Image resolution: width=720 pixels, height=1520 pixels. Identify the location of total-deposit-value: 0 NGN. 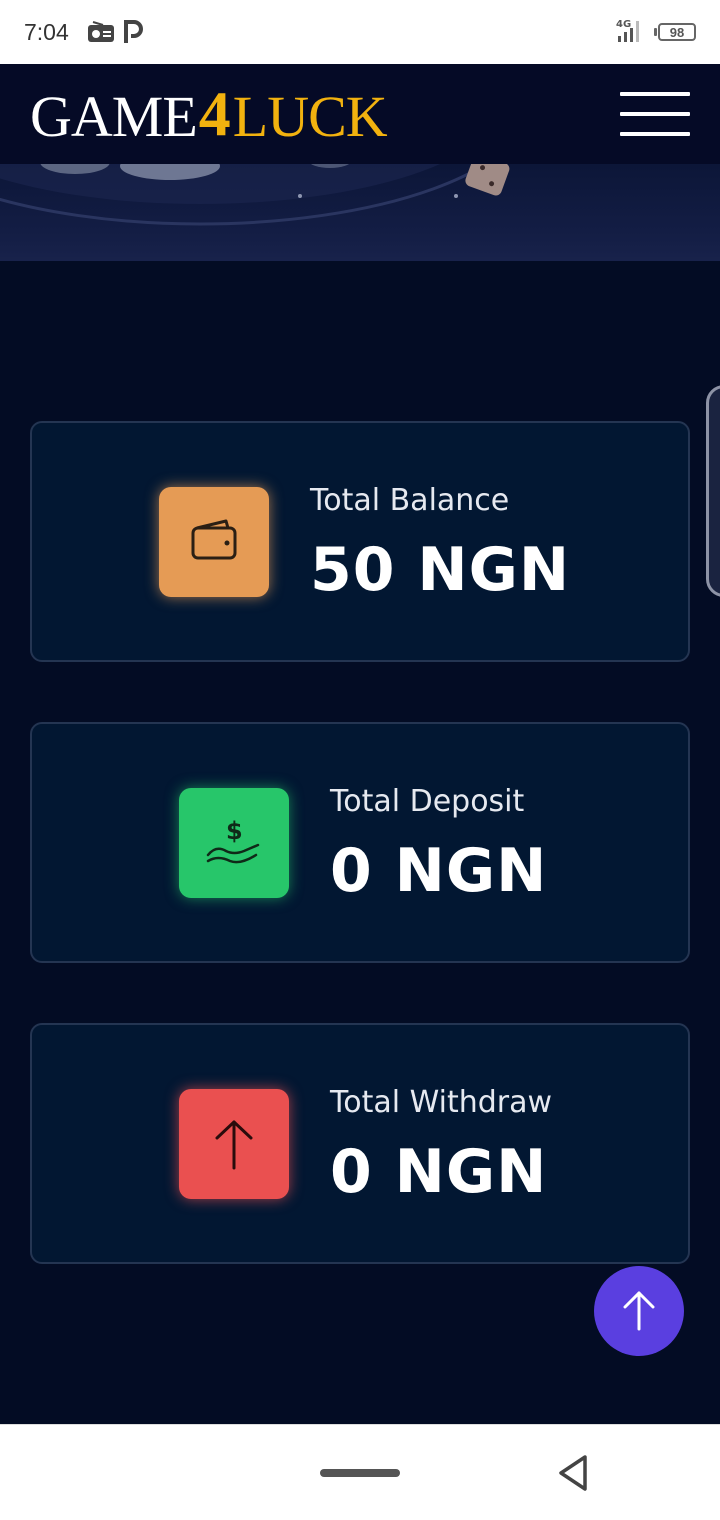
(439, 871).